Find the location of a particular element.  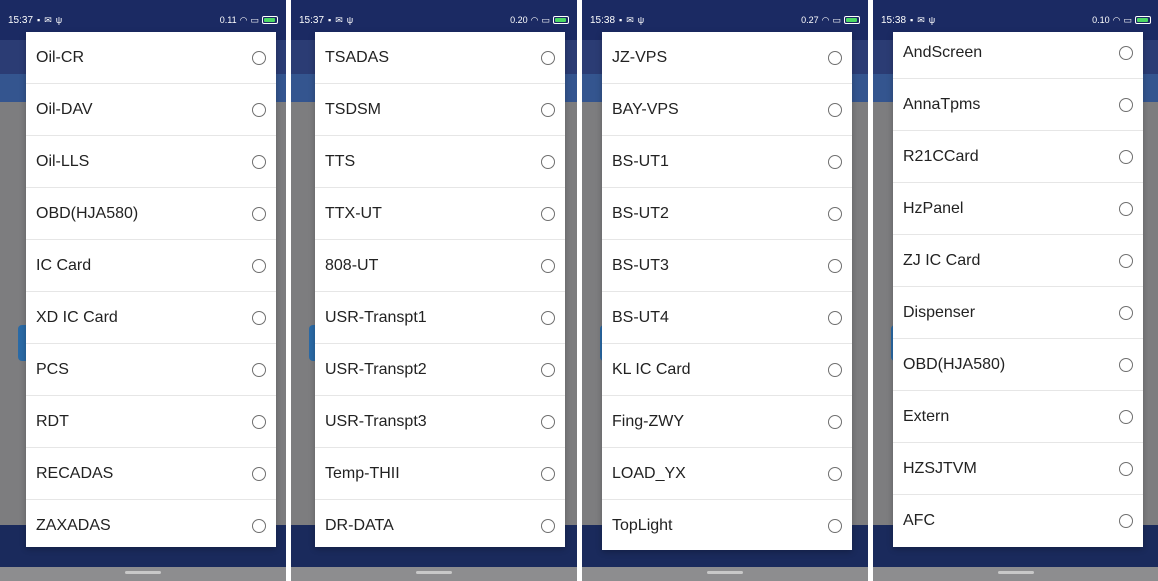

option-item: 808-UT is located at coordinates (440, 266).